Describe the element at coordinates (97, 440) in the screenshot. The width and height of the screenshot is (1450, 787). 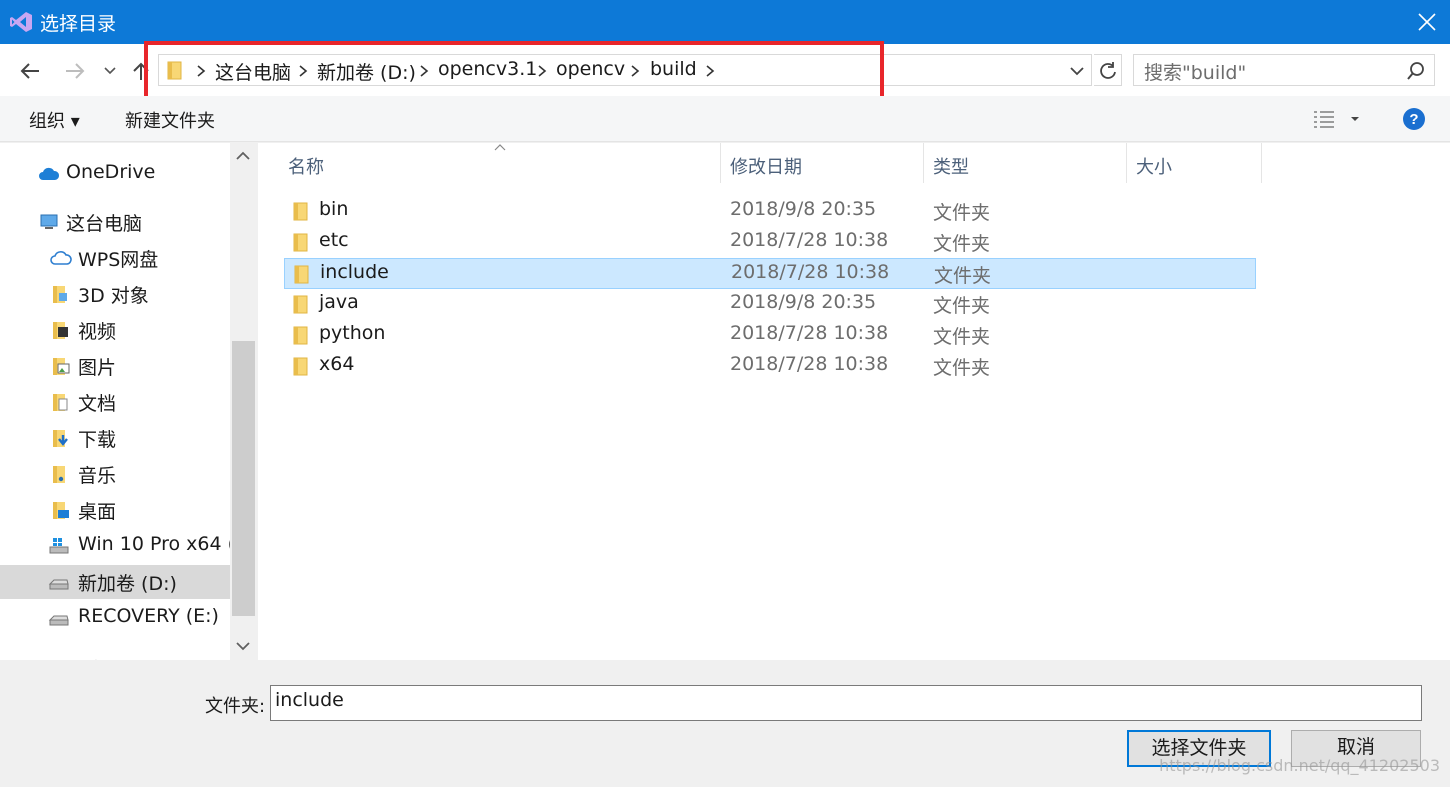
I see `sidebar-item-label: 下载` at that location.